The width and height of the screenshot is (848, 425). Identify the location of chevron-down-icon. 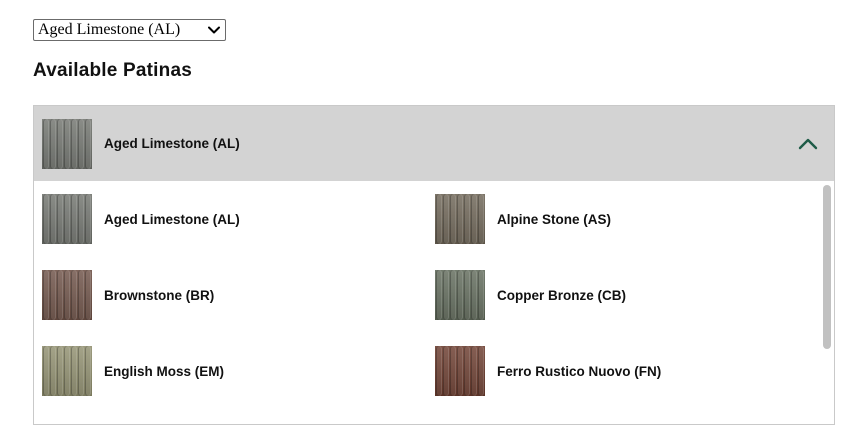
(214, 30).